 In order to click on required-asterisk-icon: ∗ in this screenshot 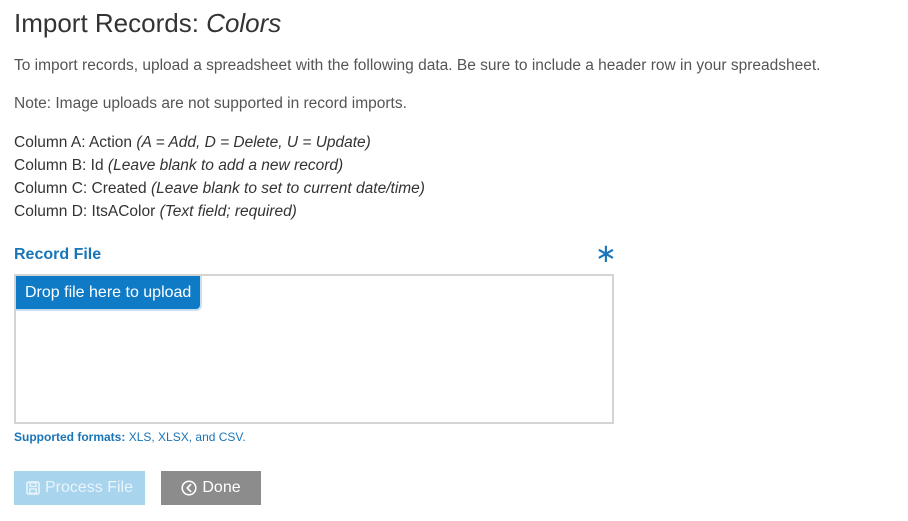, I will do `click(606, 253)`.